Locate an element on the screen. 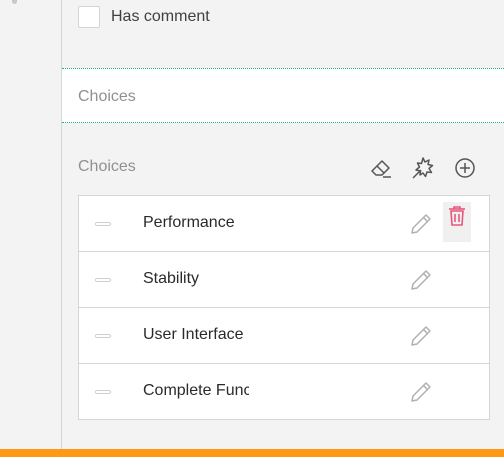  eraser-icon is located at coordinates (381, 169).